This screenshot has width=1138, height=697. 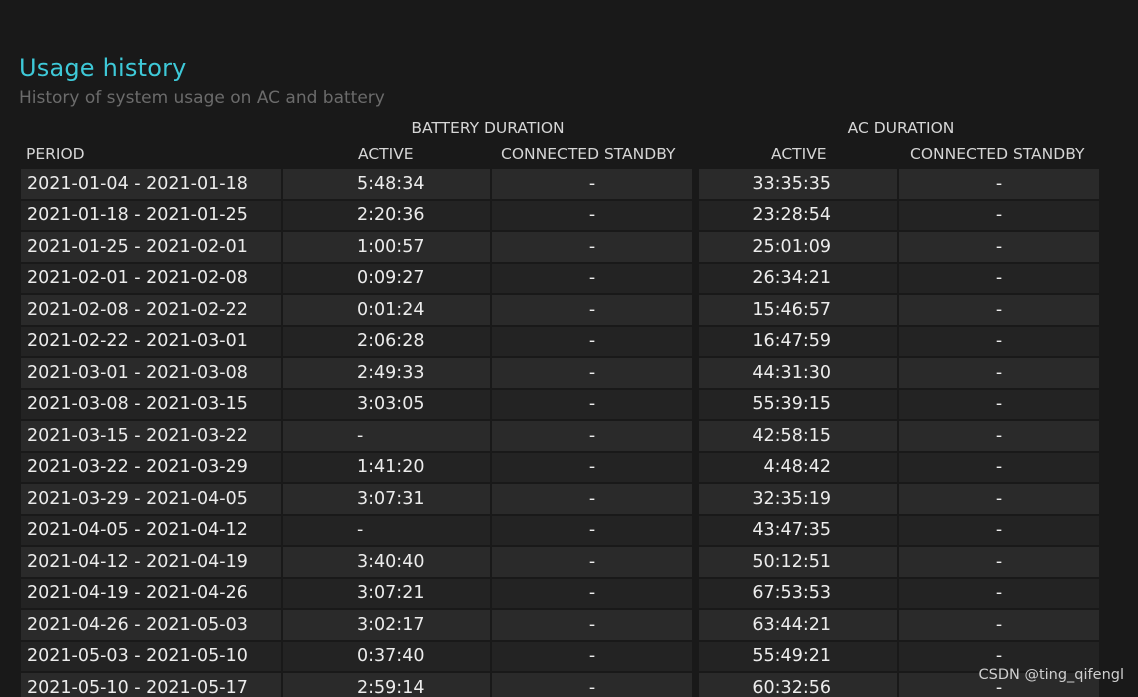 What do you see at coordinates (386, 278) in the screenshot?
I see `battery-active-cell: 0:09:27` at bounding box center [386, 278].